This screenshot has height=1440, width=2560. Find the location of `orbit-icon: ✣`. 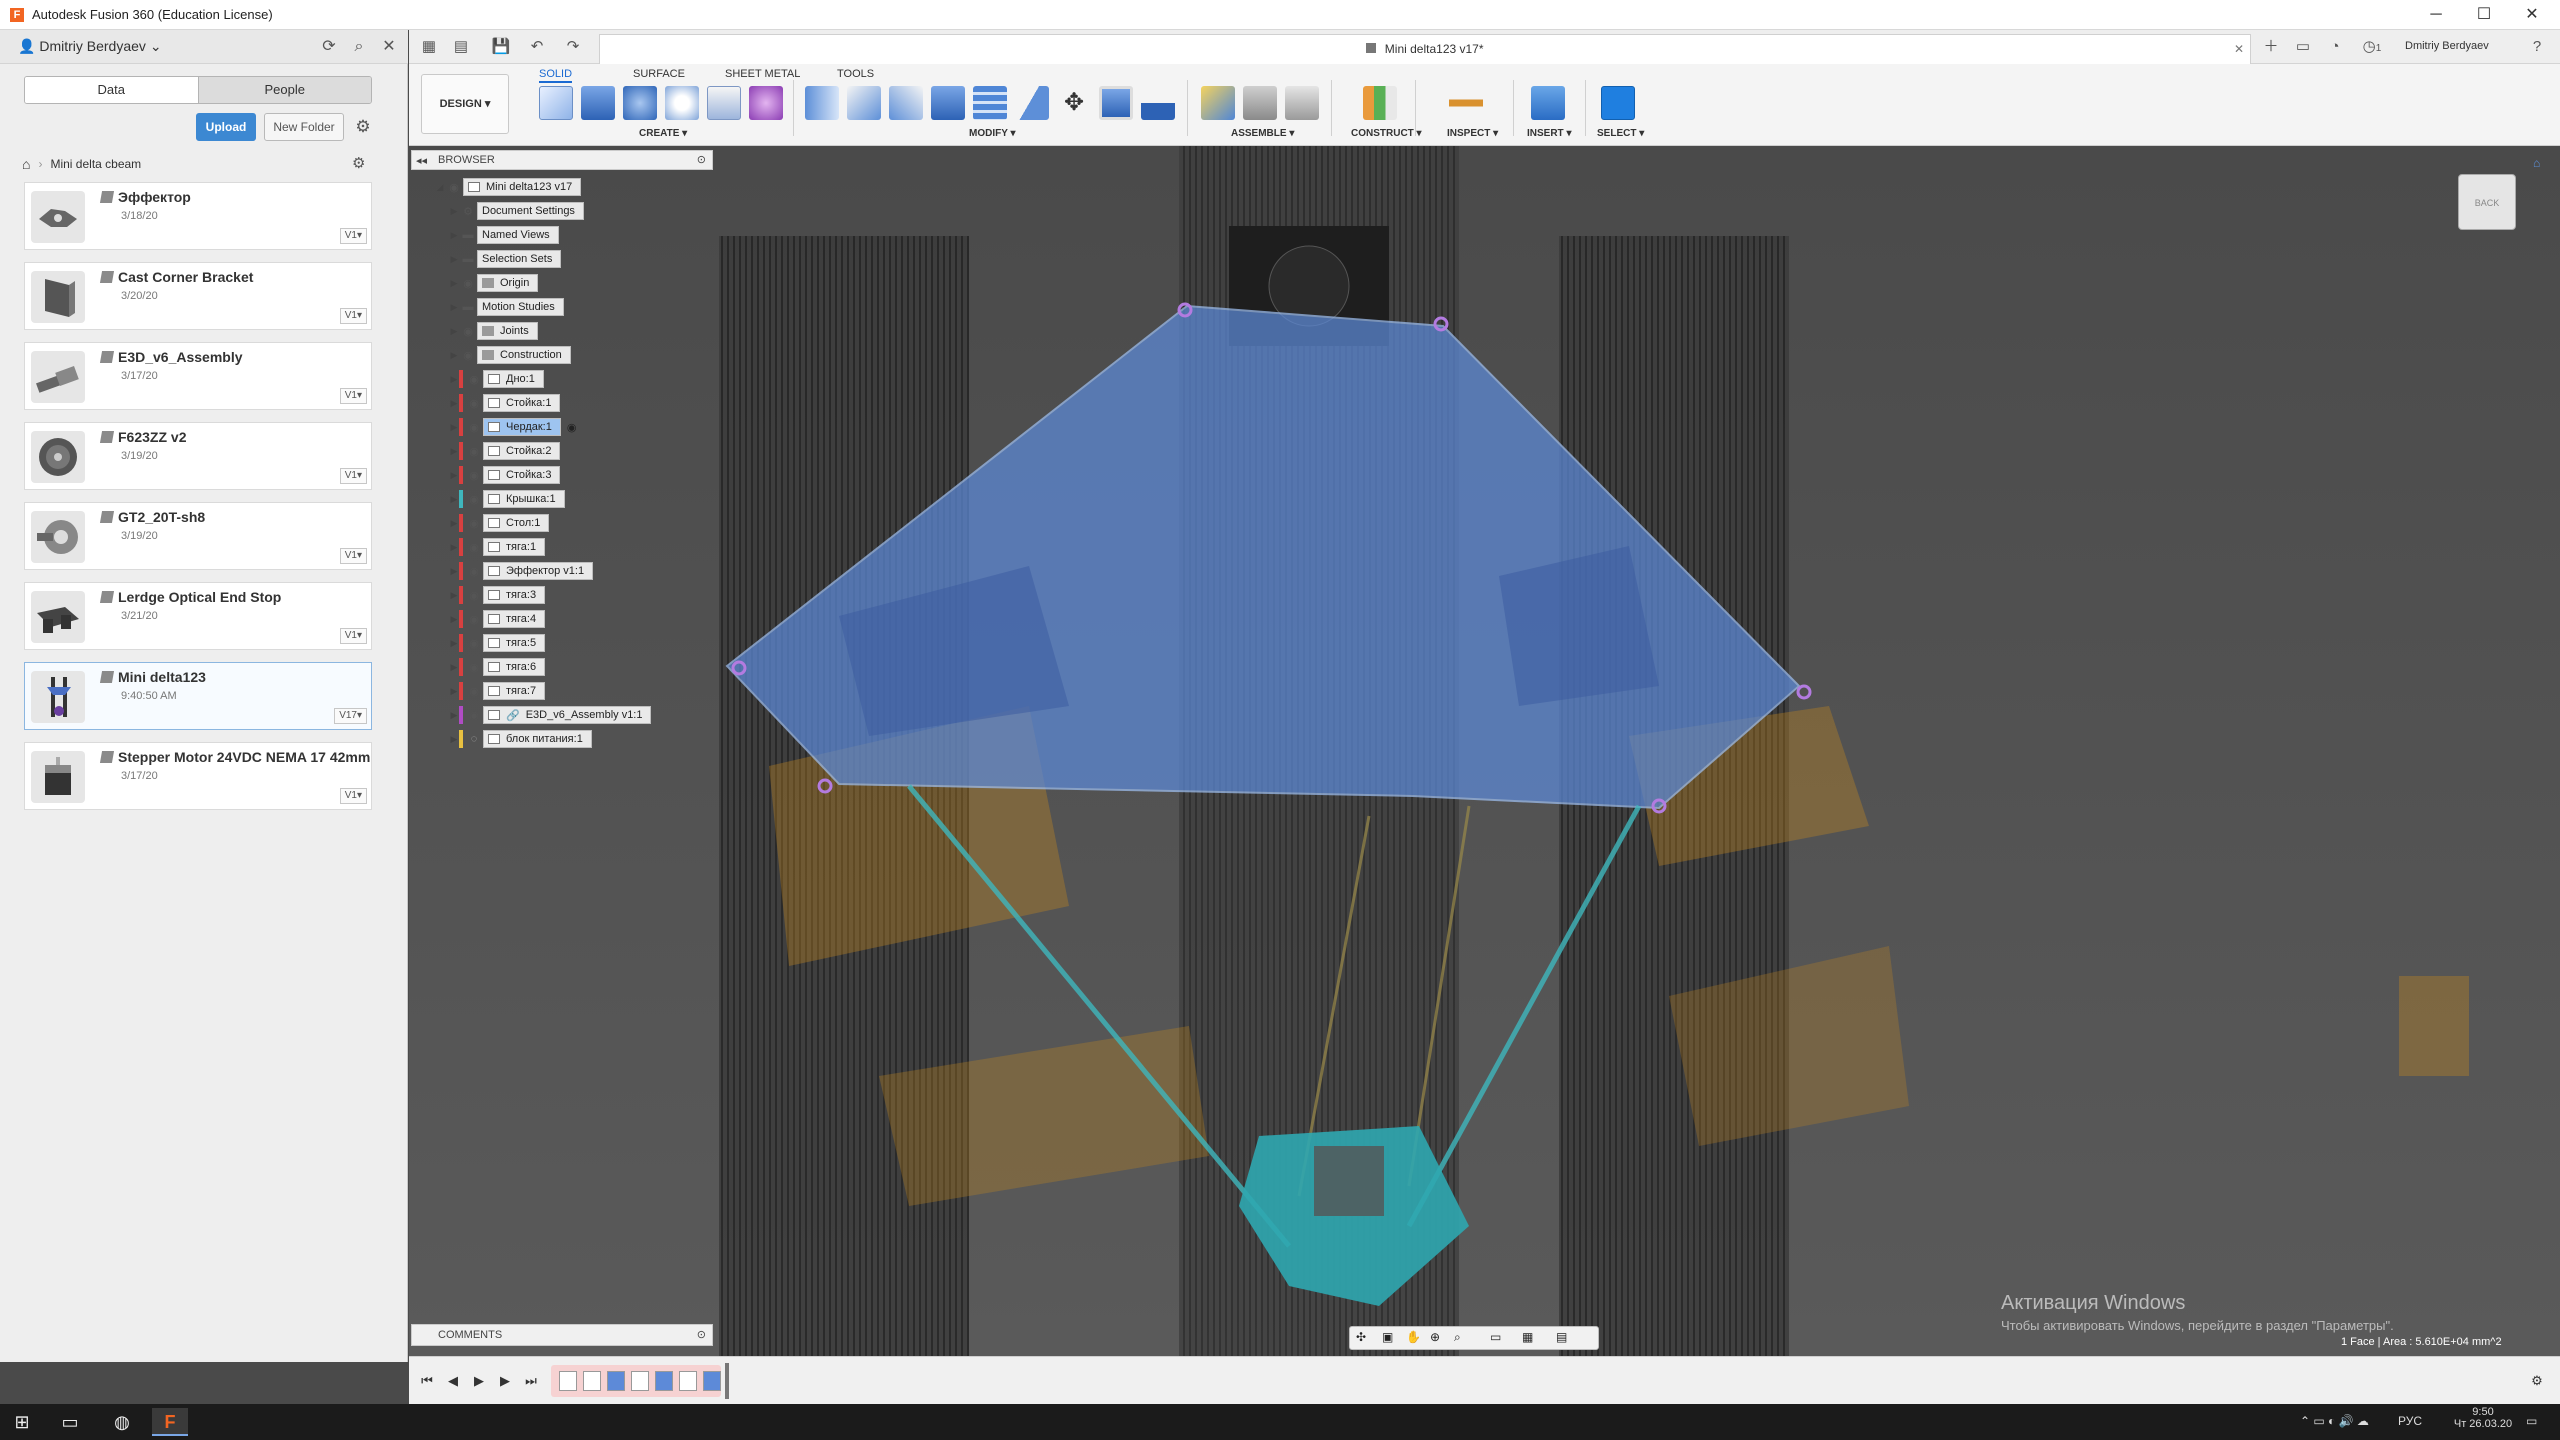

orbit-icon: ✣ is located at coordinates (1361, 1337).